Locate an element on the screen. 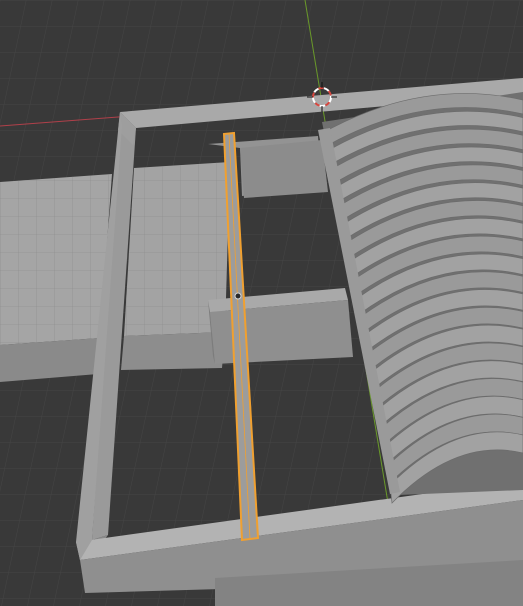  middle-block is located at coordinates (280, 326).